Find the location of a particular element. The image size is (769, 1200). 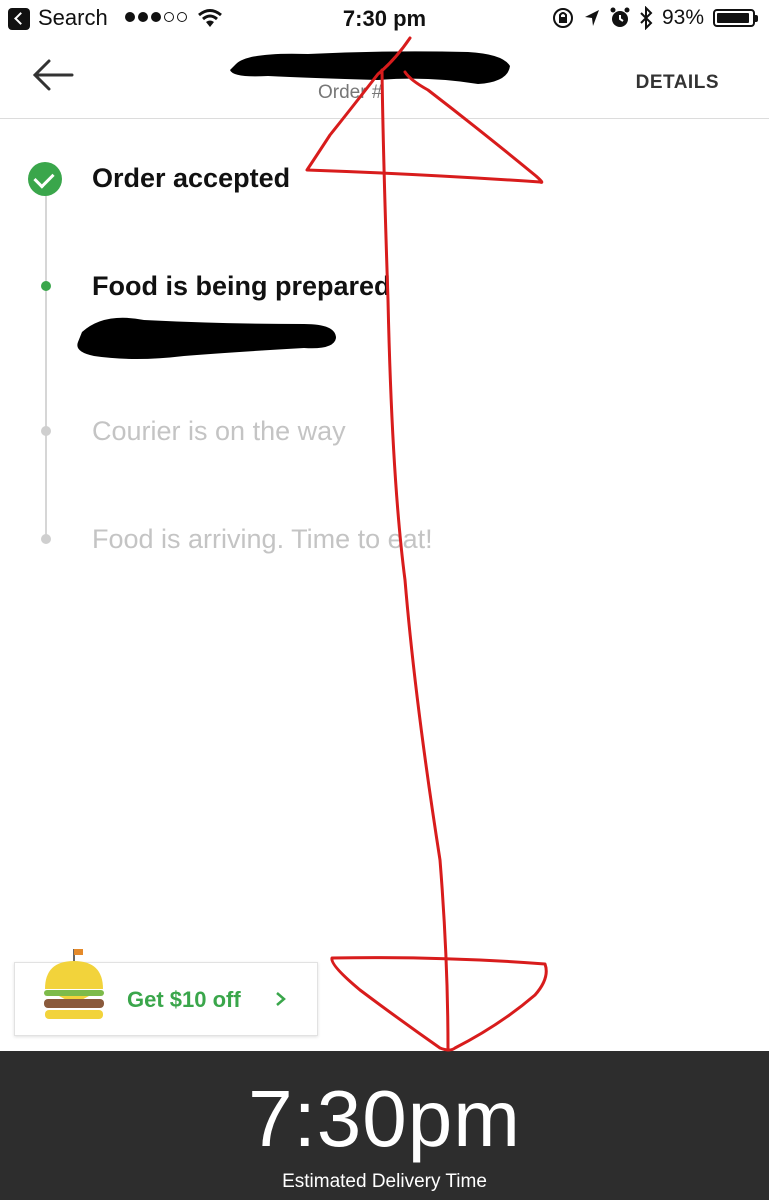

timeline-track is located at coordinates (46, 367).